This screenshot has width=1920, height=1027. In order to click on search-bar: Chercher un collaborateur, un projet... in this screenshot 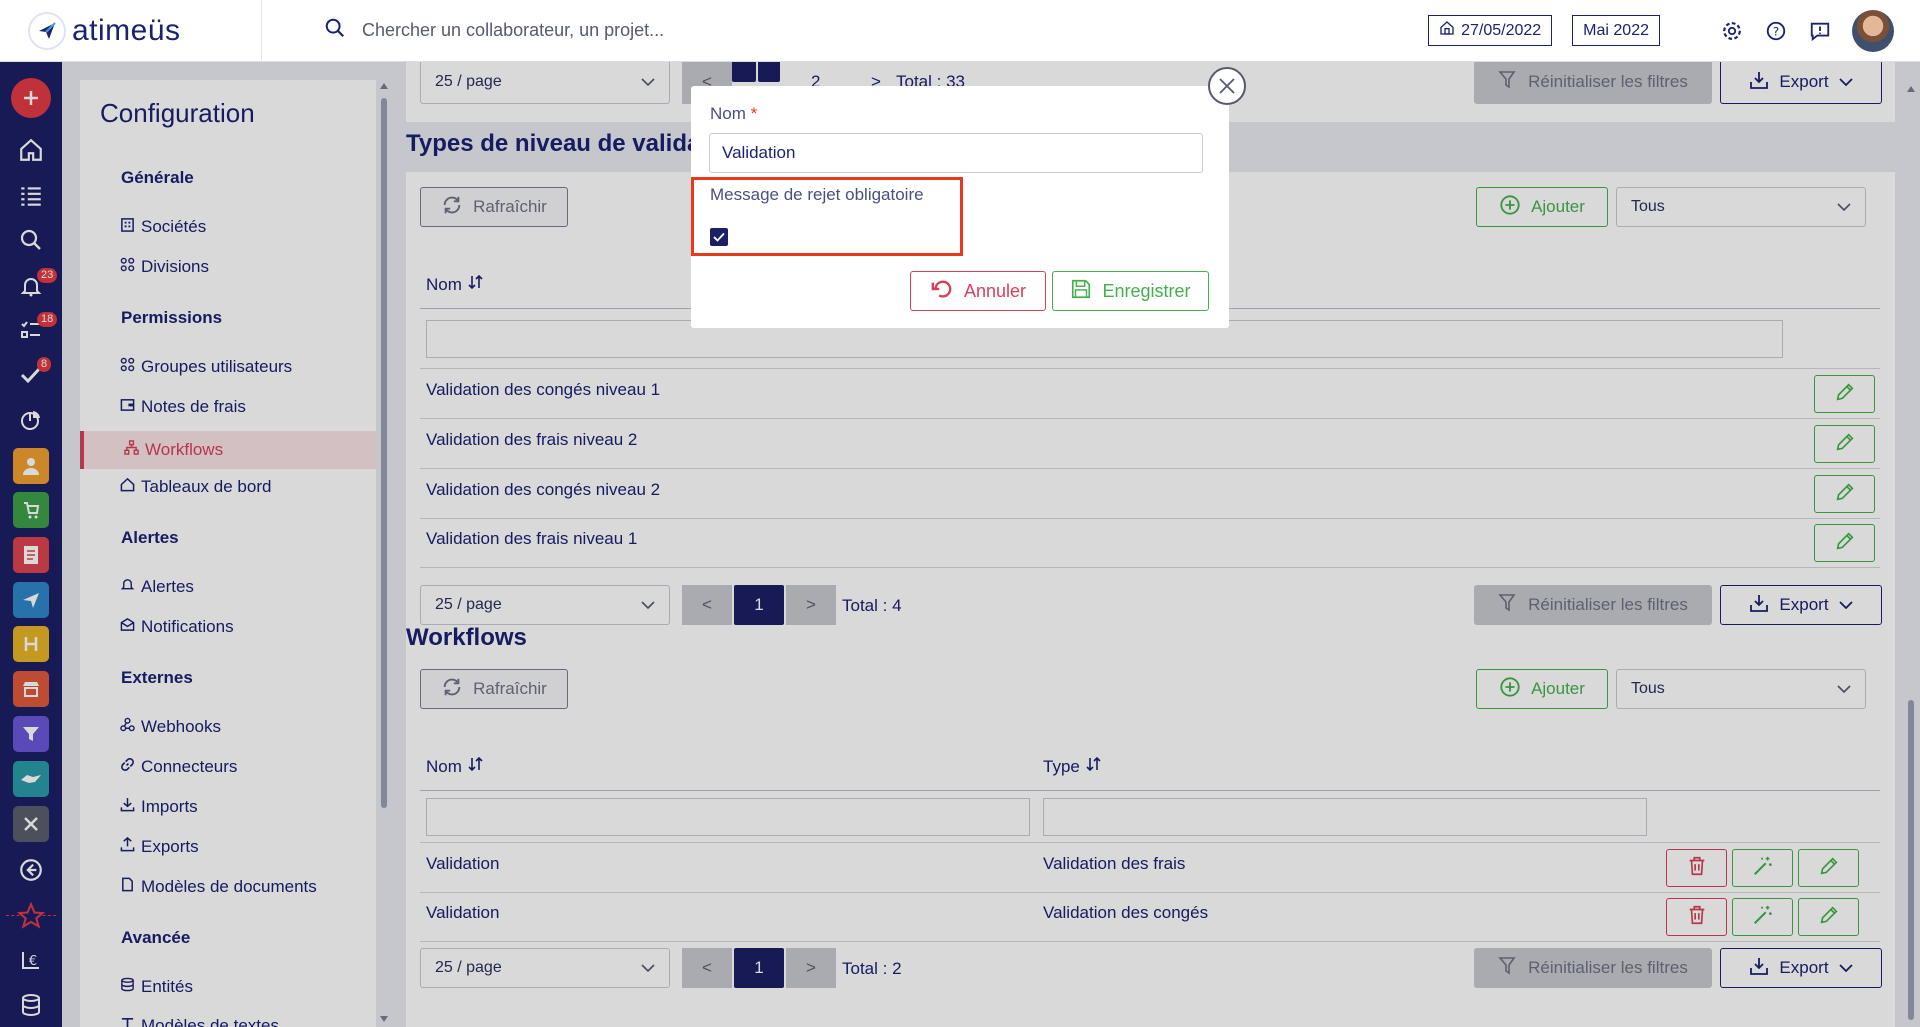, I will do `click(876, 30)`.